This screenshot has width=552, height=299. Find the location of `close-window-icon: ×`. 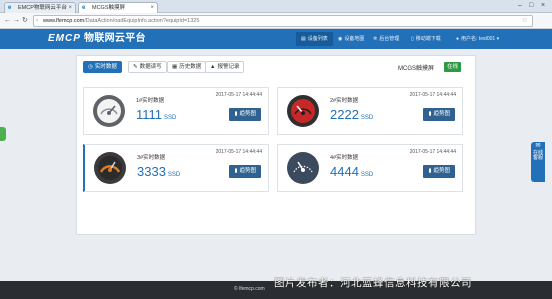

close-window-icon: × is located at coordinates (543, 5).